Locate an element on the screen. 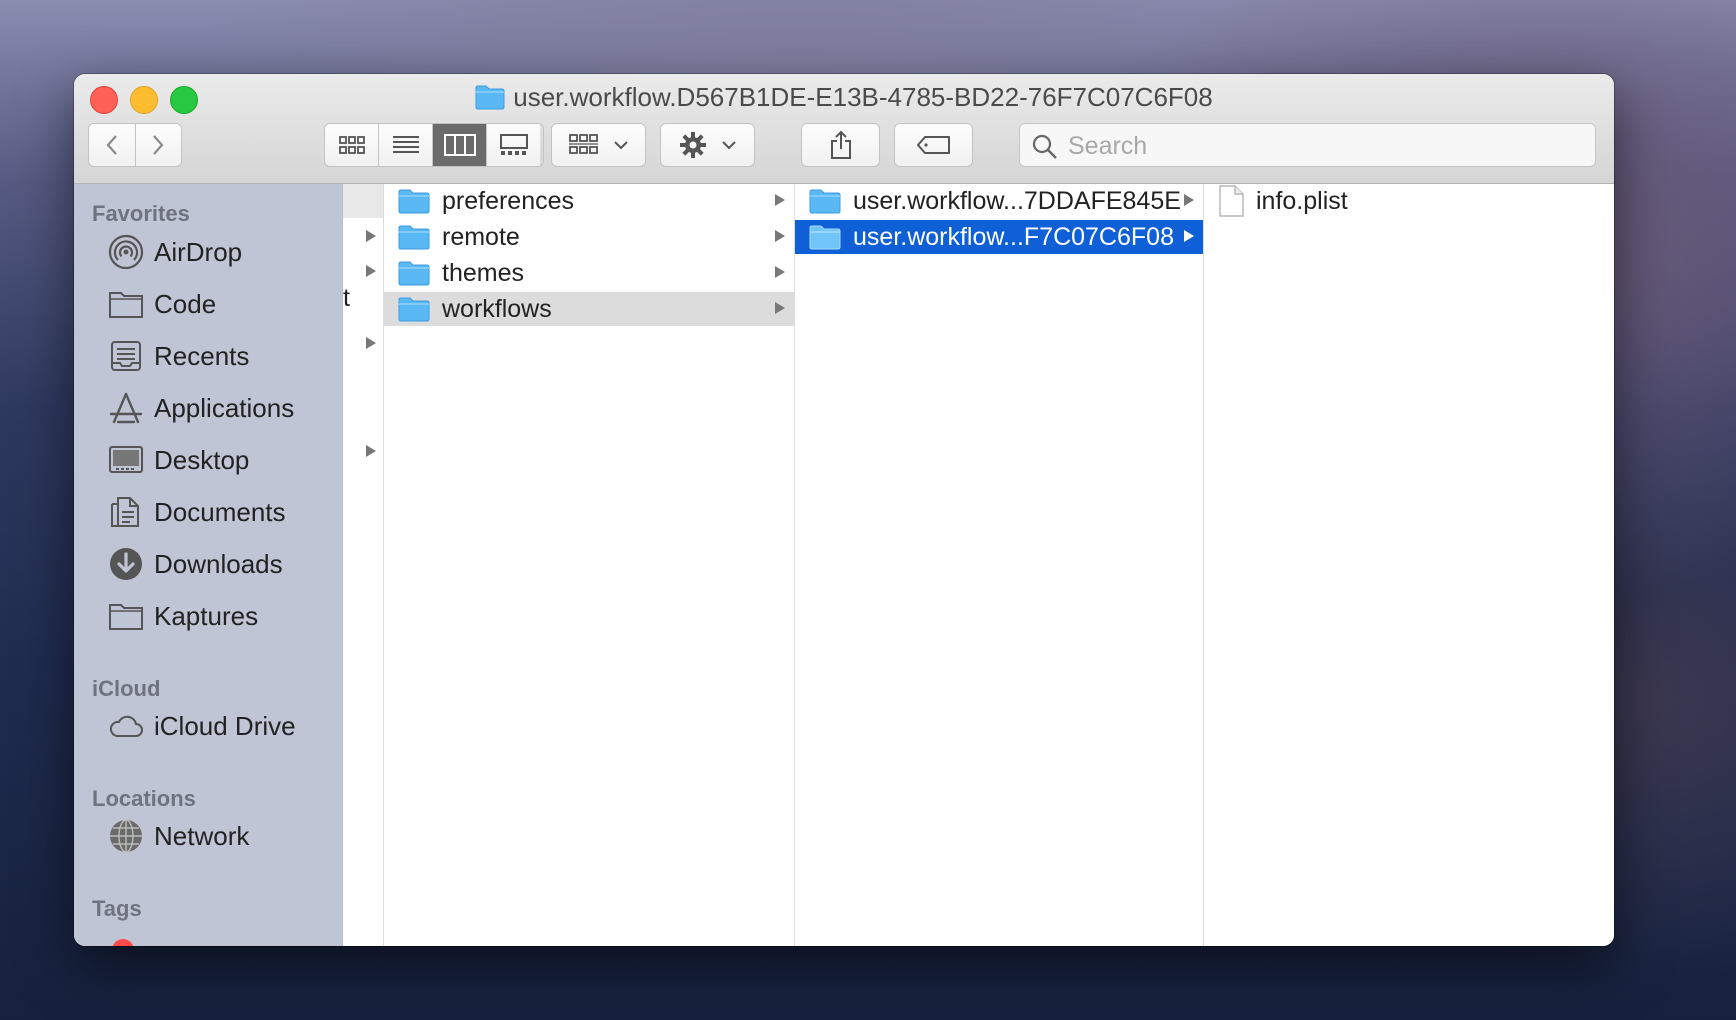 The height and width of the screenshot is (1020, 1736). share-button is located at coordinates (840, 145).